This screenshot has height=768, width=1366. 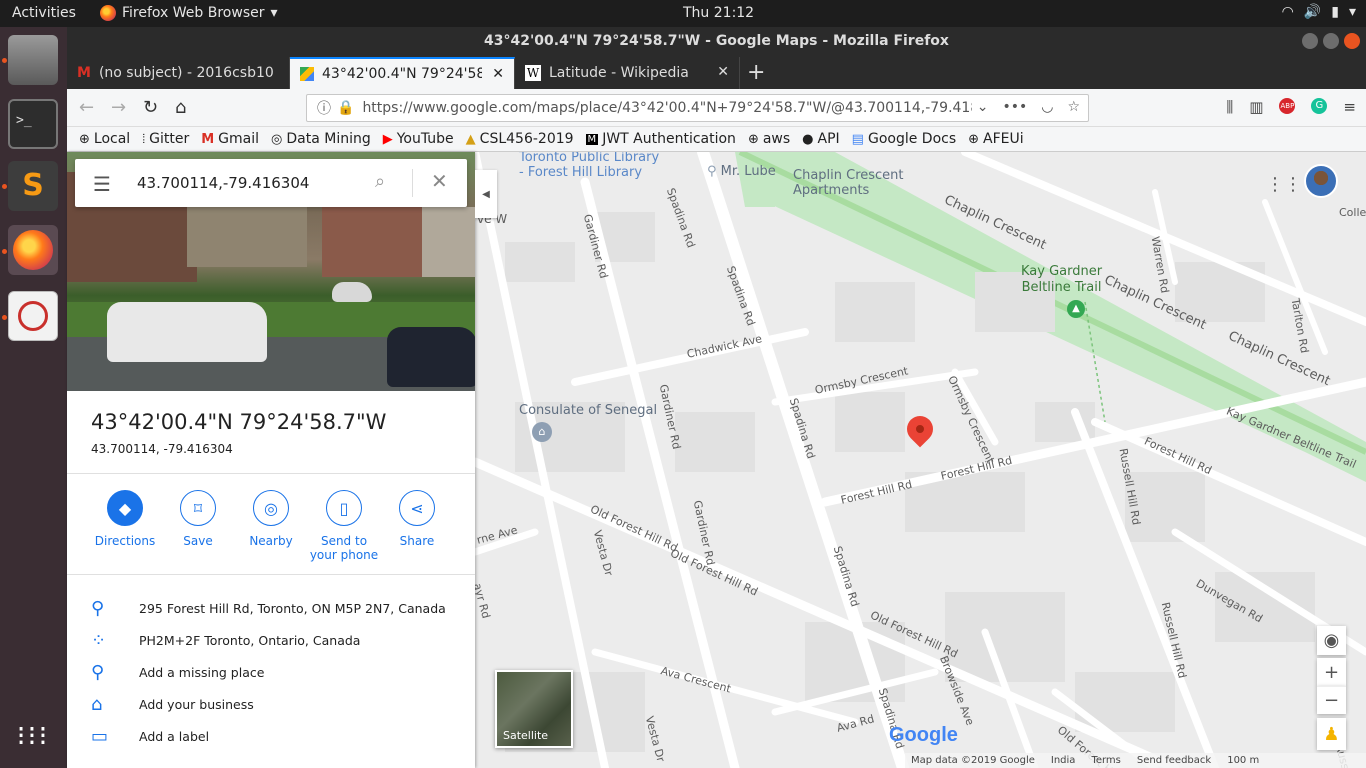 I want to click on bookmark-gmail: M Gmail, so click(x=230, y=139).